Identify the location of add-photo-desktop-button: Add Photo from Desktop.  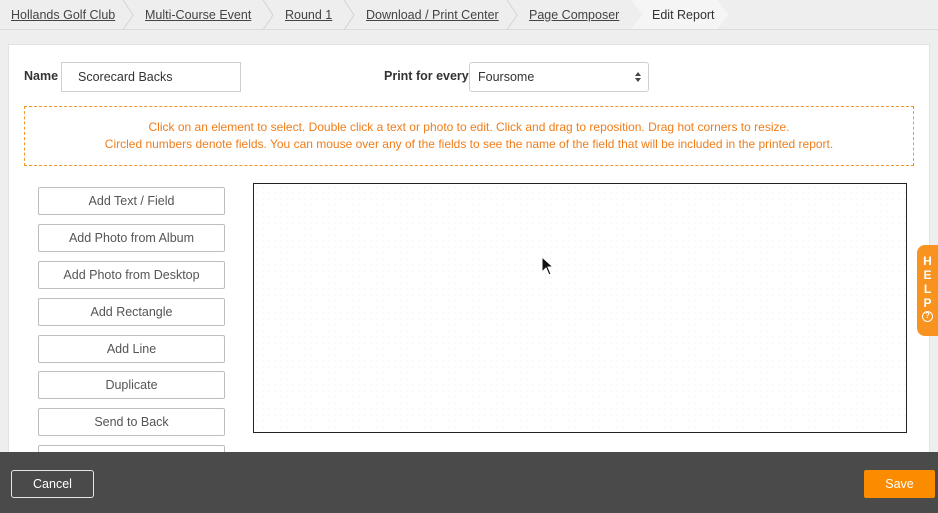
(131, 275).